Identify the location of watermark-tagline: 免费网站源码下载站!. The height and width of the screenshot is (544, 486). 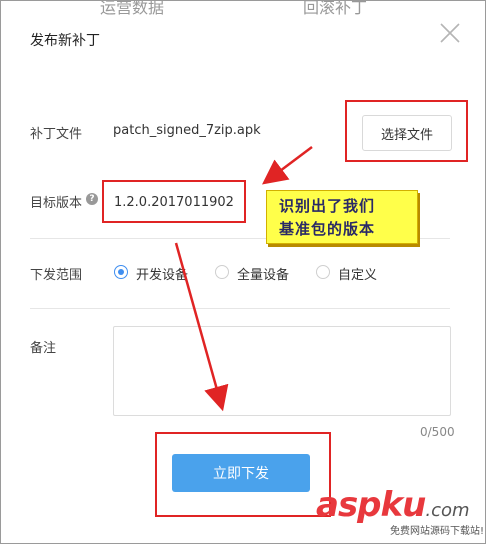
(437, 531).